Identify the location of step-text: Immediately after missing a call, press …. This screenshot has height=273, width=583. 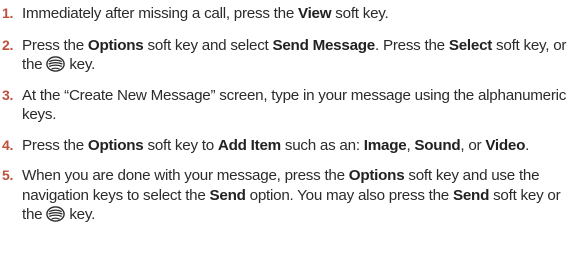
(299, 14).